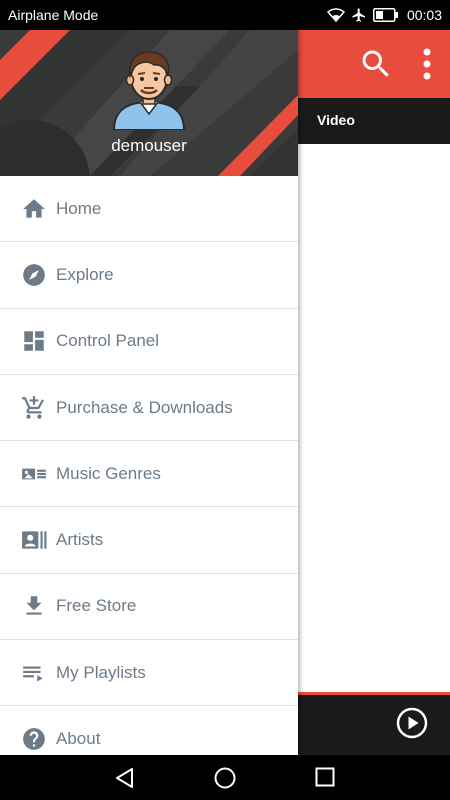 Image resolution: width=450 pixels, height=800 pixels. I want to click on tab-video: Video, so click(336, 120).